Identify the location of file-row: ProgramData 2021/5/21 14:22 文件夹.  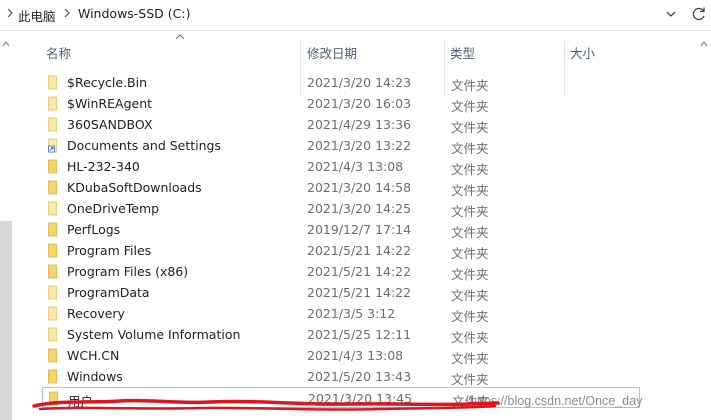
(341, 292).